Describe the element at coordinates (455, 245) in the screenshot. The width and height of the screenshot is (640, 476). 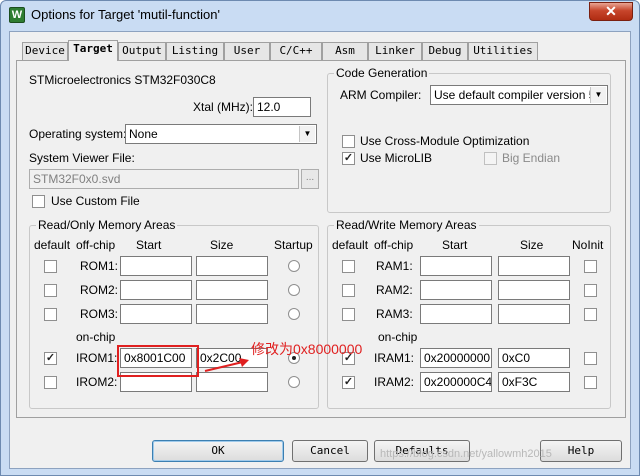
I see `rw-header-start: Start` at that location.